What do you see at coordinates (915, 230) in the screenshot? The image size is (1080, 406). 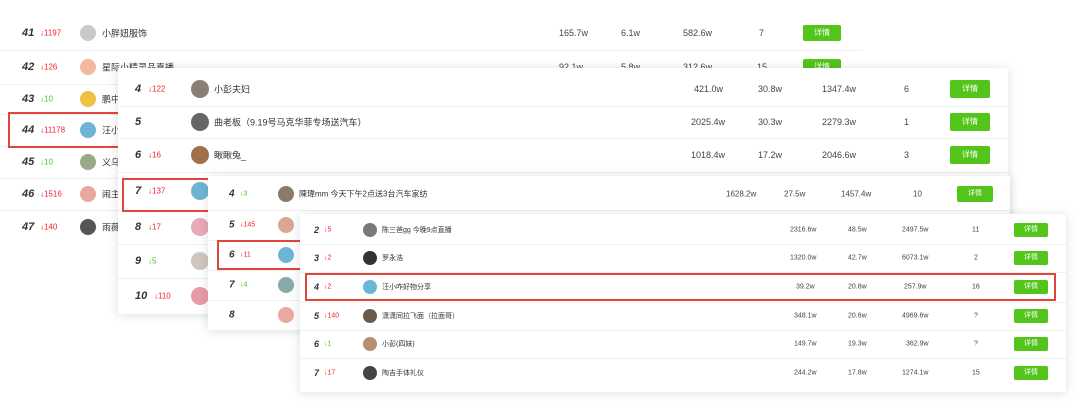 I see `stat-total: 2497.5w` at bounding box center [915, 230].